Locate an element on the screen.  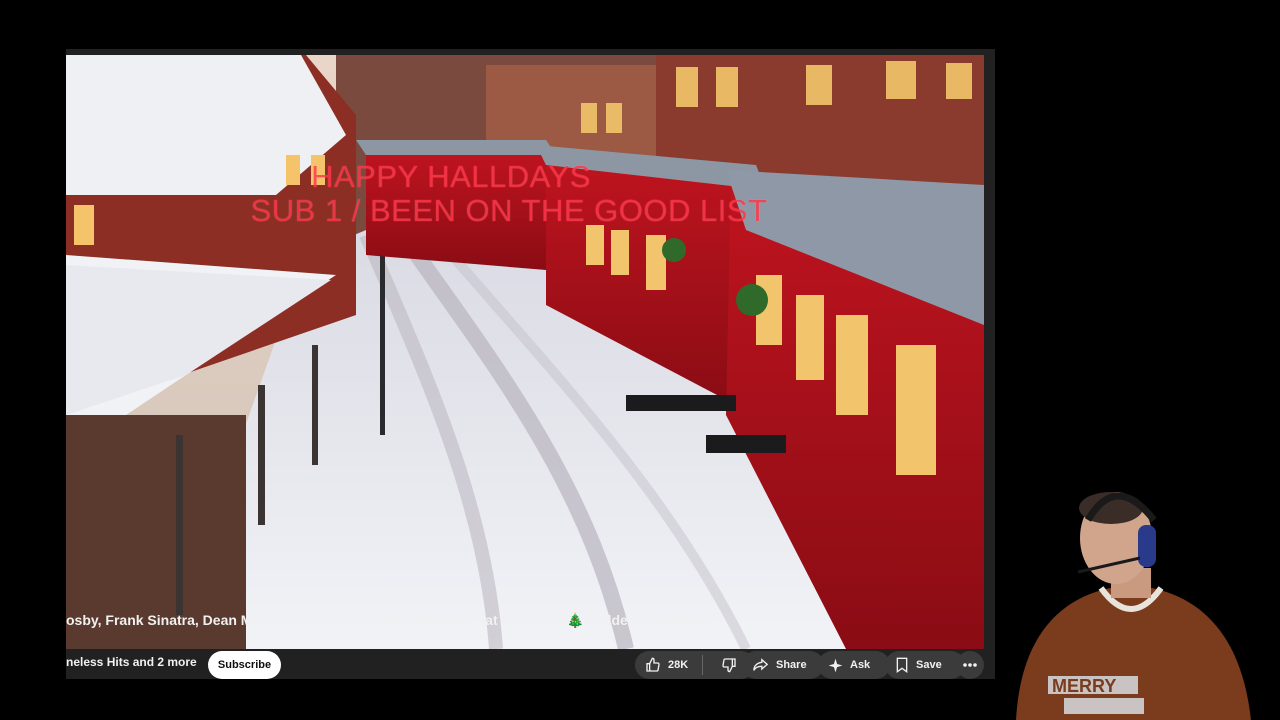
like-button: 28K is located at coordinates (668, 665).